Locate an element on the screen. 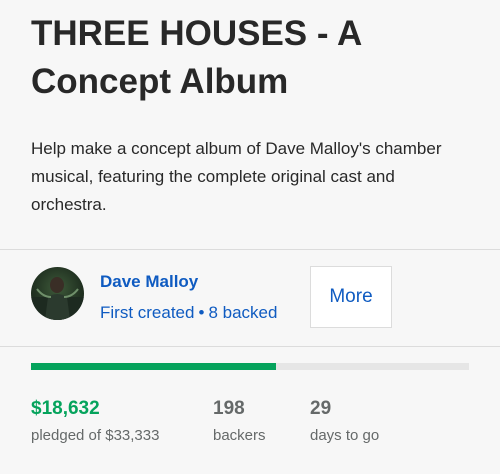 The image size is (500, 474). pledged-amount: $18,632 is located at coordinates (65, 408).